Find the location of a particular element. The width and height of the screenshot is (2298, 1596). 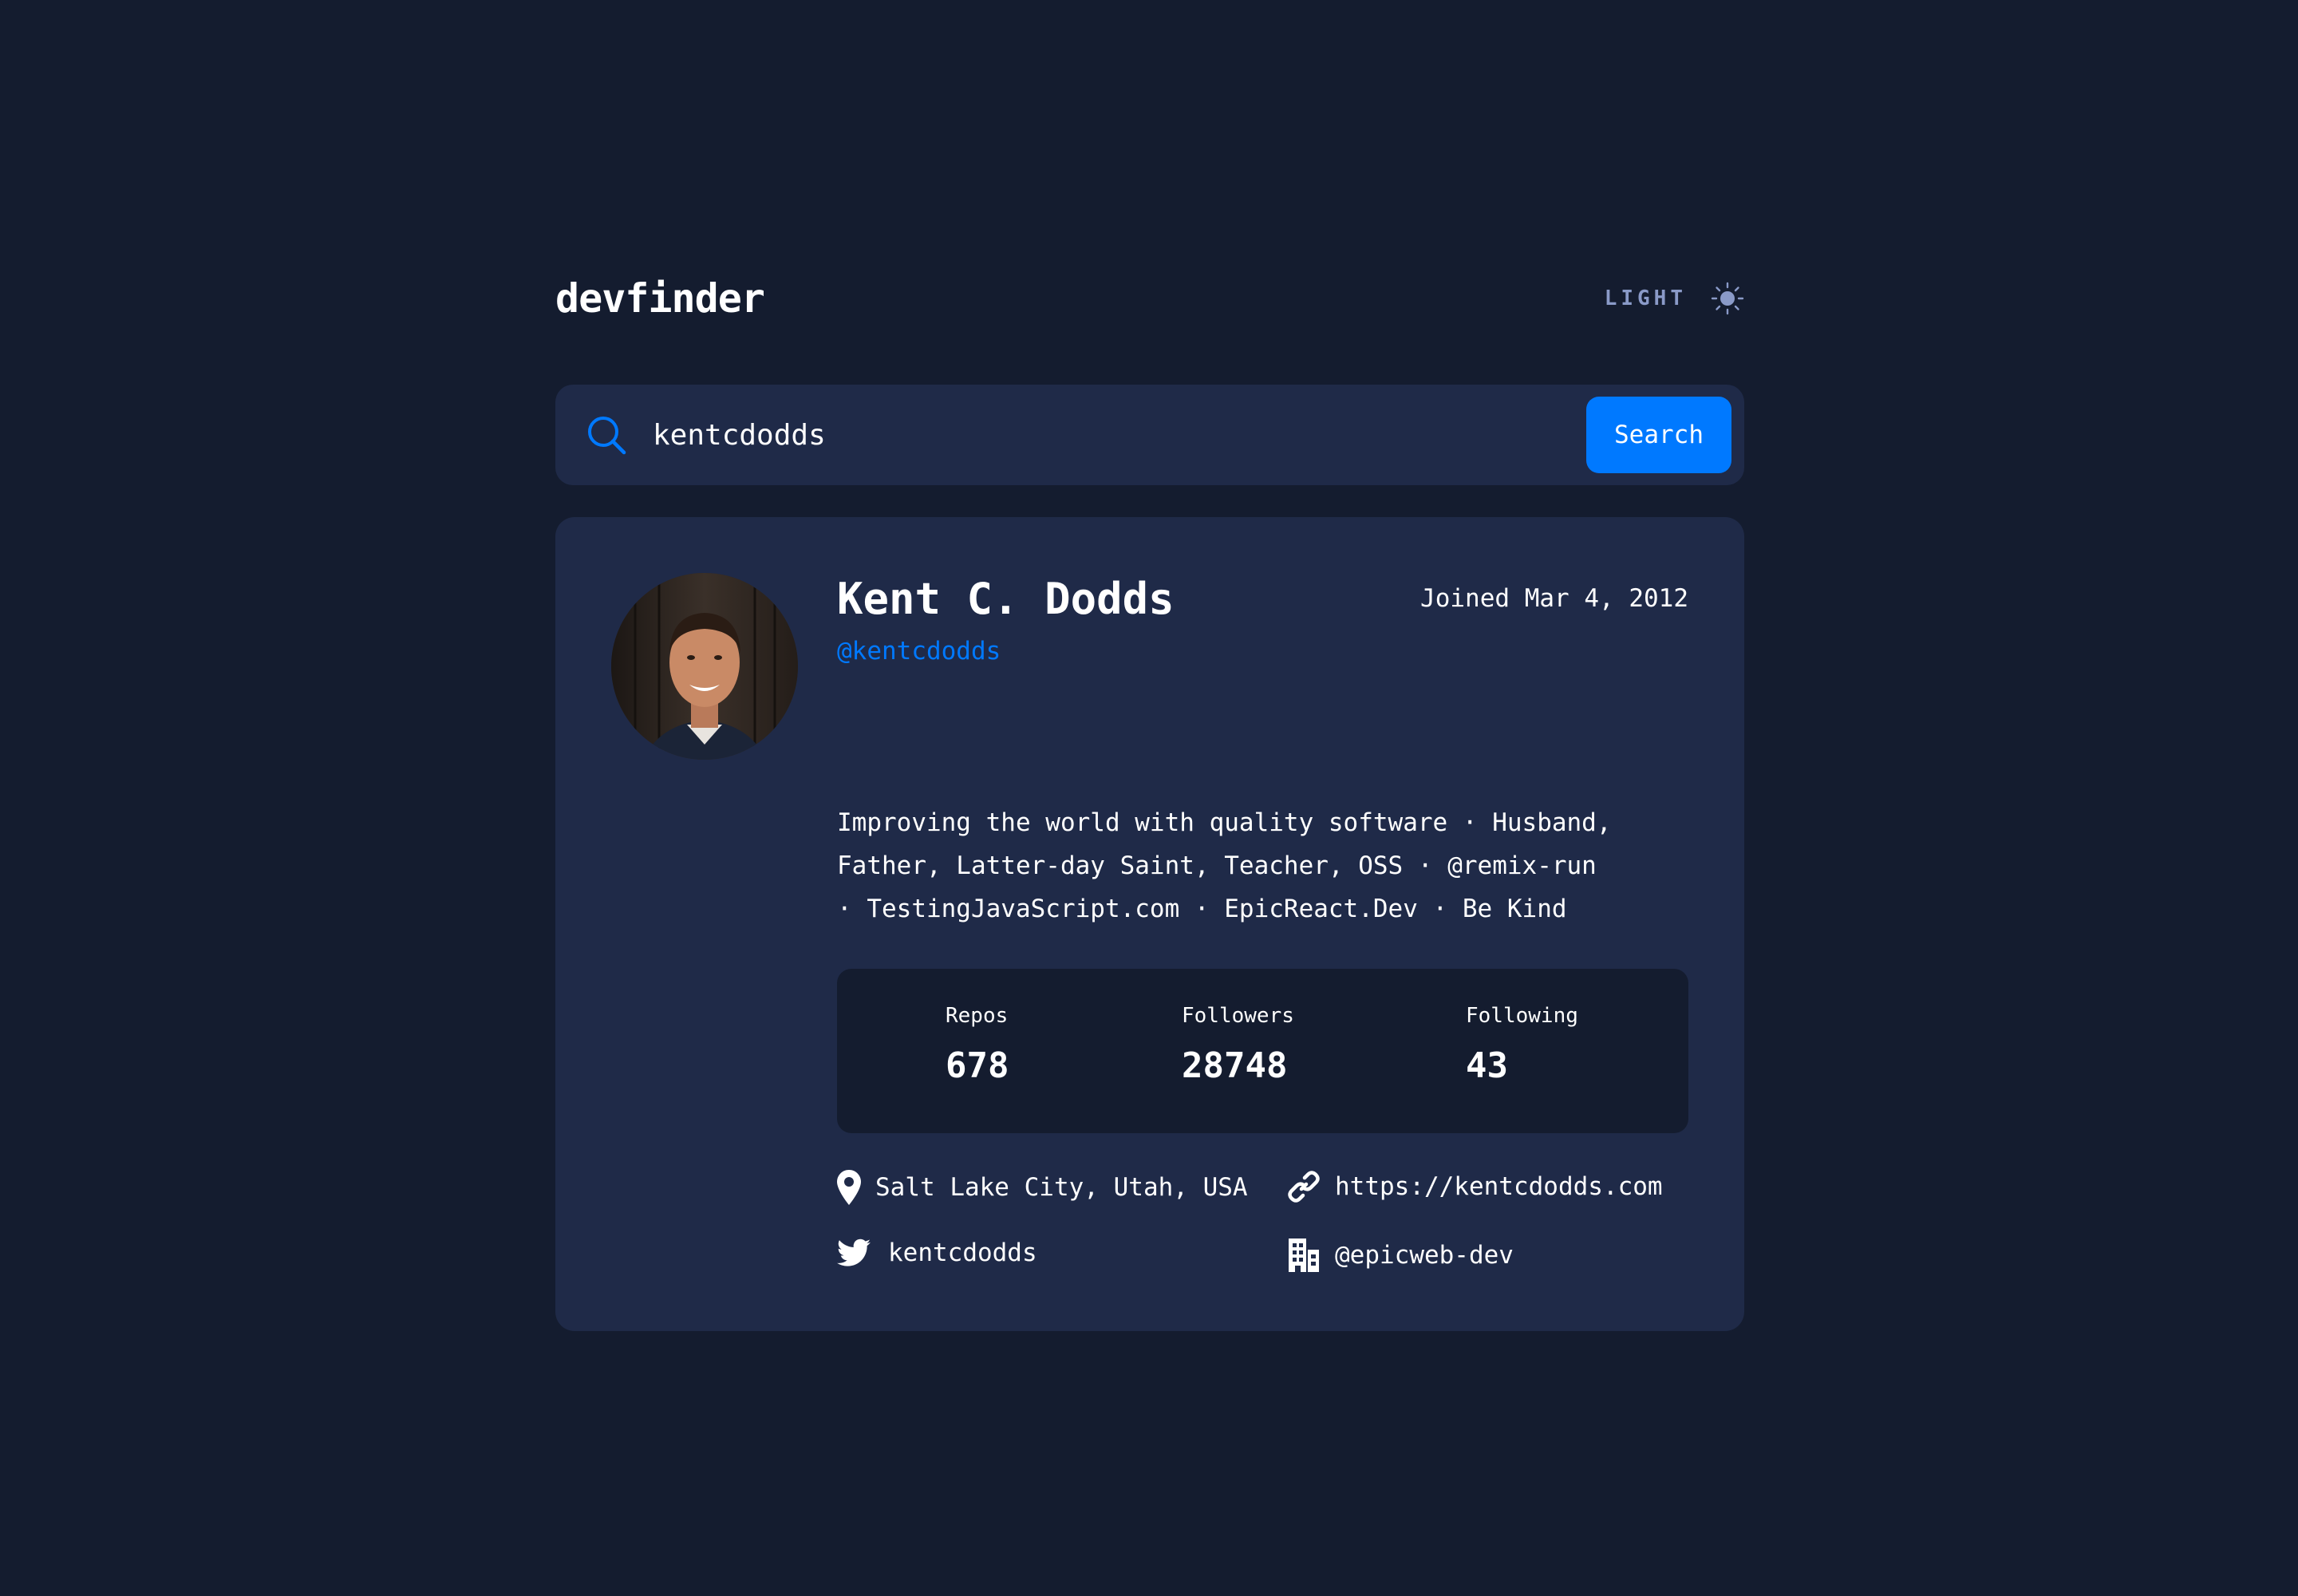

stat-followers: Followers 28748 is located at coordinates (1238, 1045).